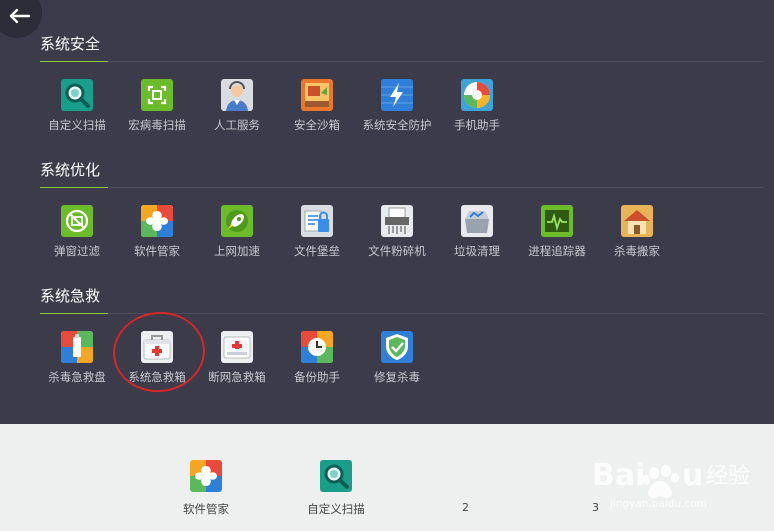 This screenshot has width=774, height=531. What do you see at coordinates (237, 95) in the screenshot?
I see `support-agent-icon` at bounding box center [237, 95].